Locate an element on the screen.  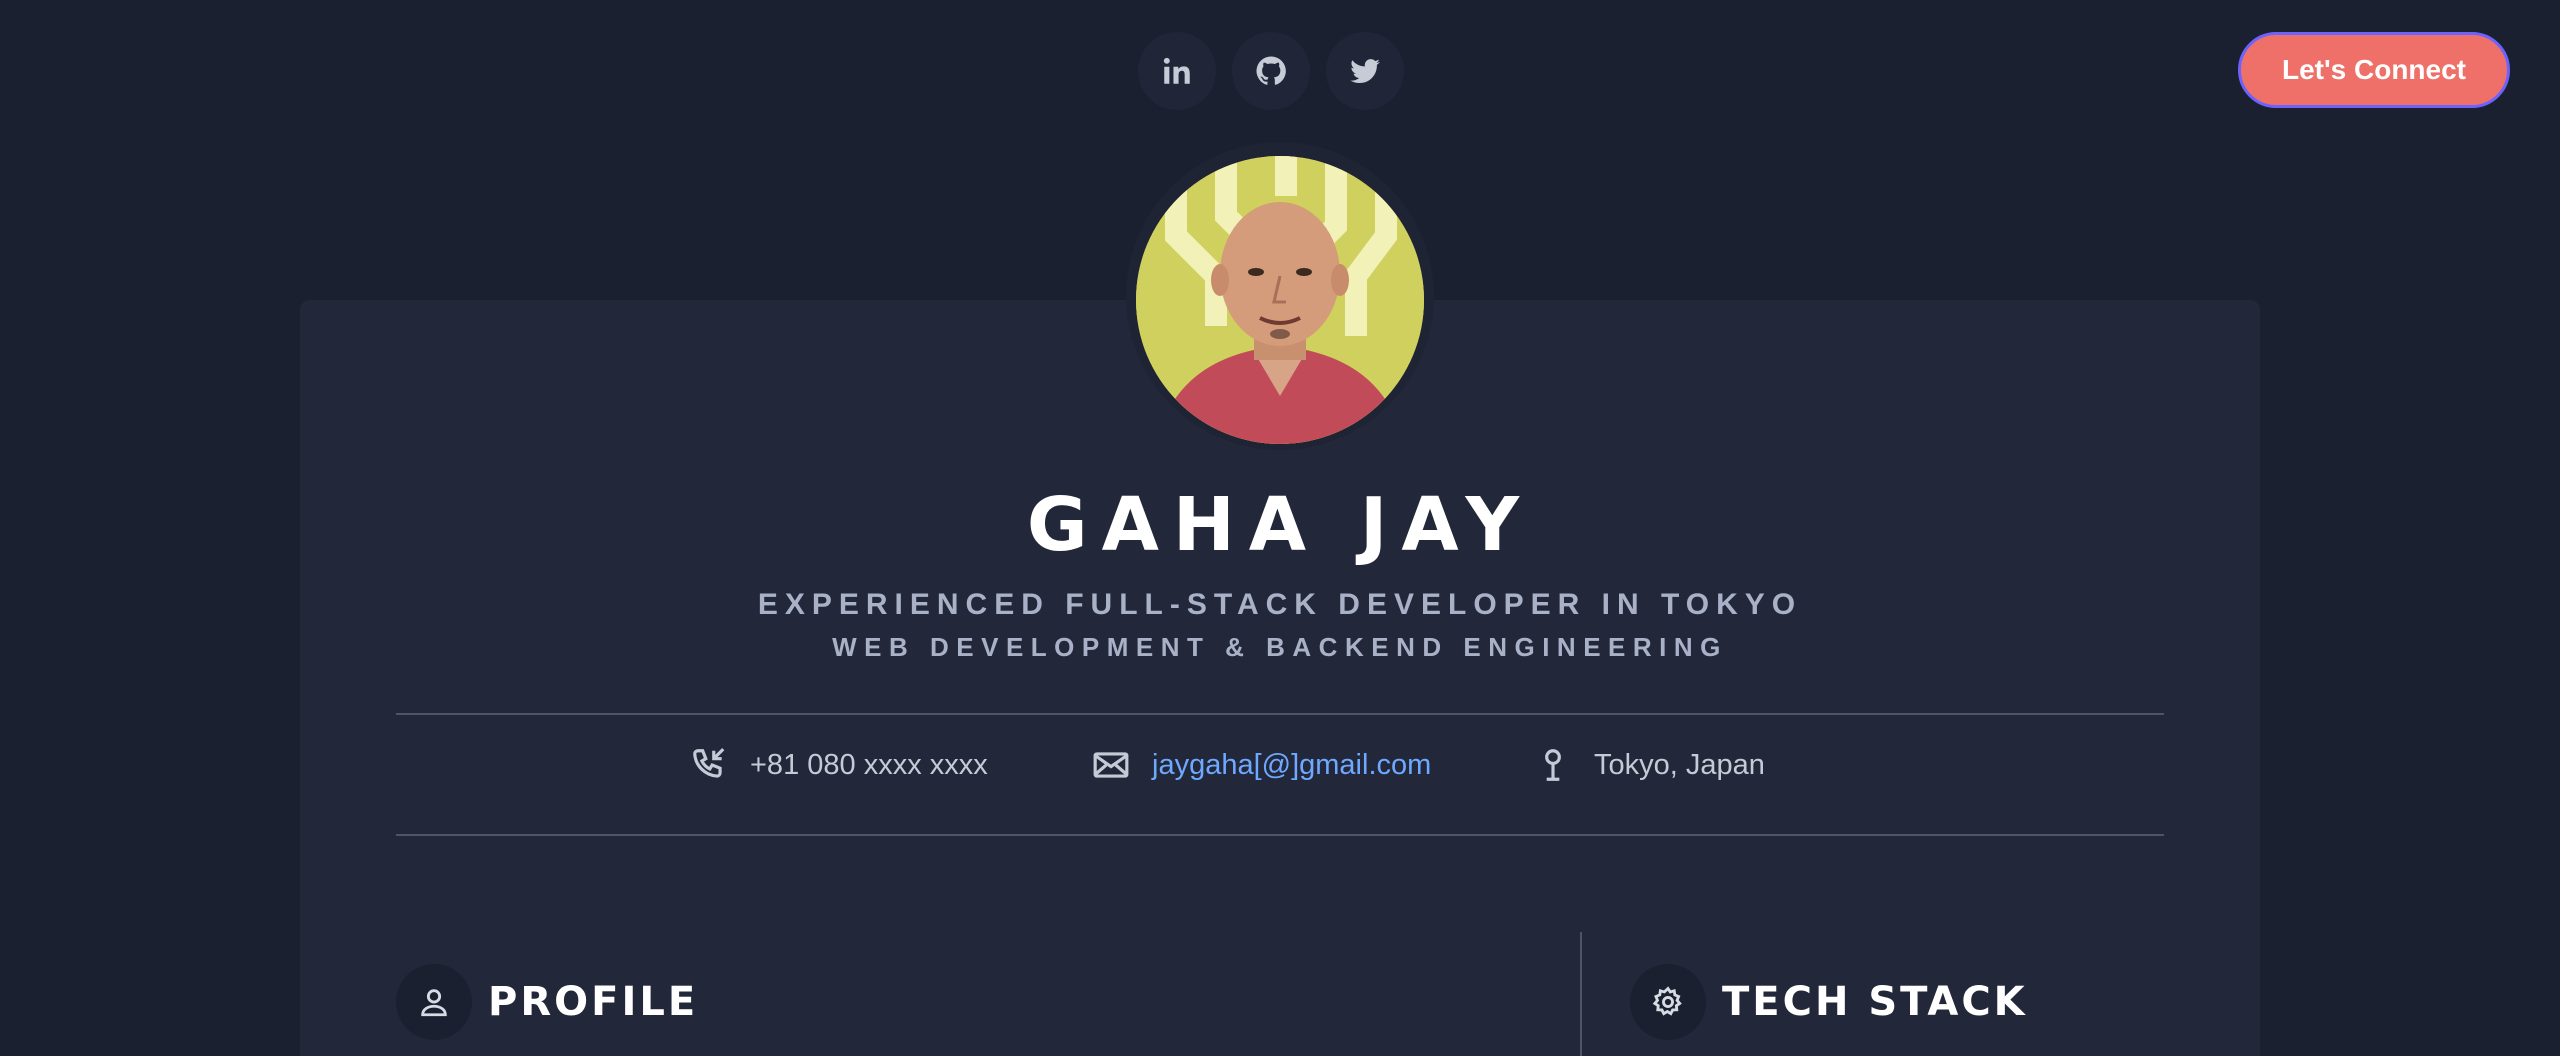
lets-connect-button: Let's Connect is located at coordinates (2374, 70).